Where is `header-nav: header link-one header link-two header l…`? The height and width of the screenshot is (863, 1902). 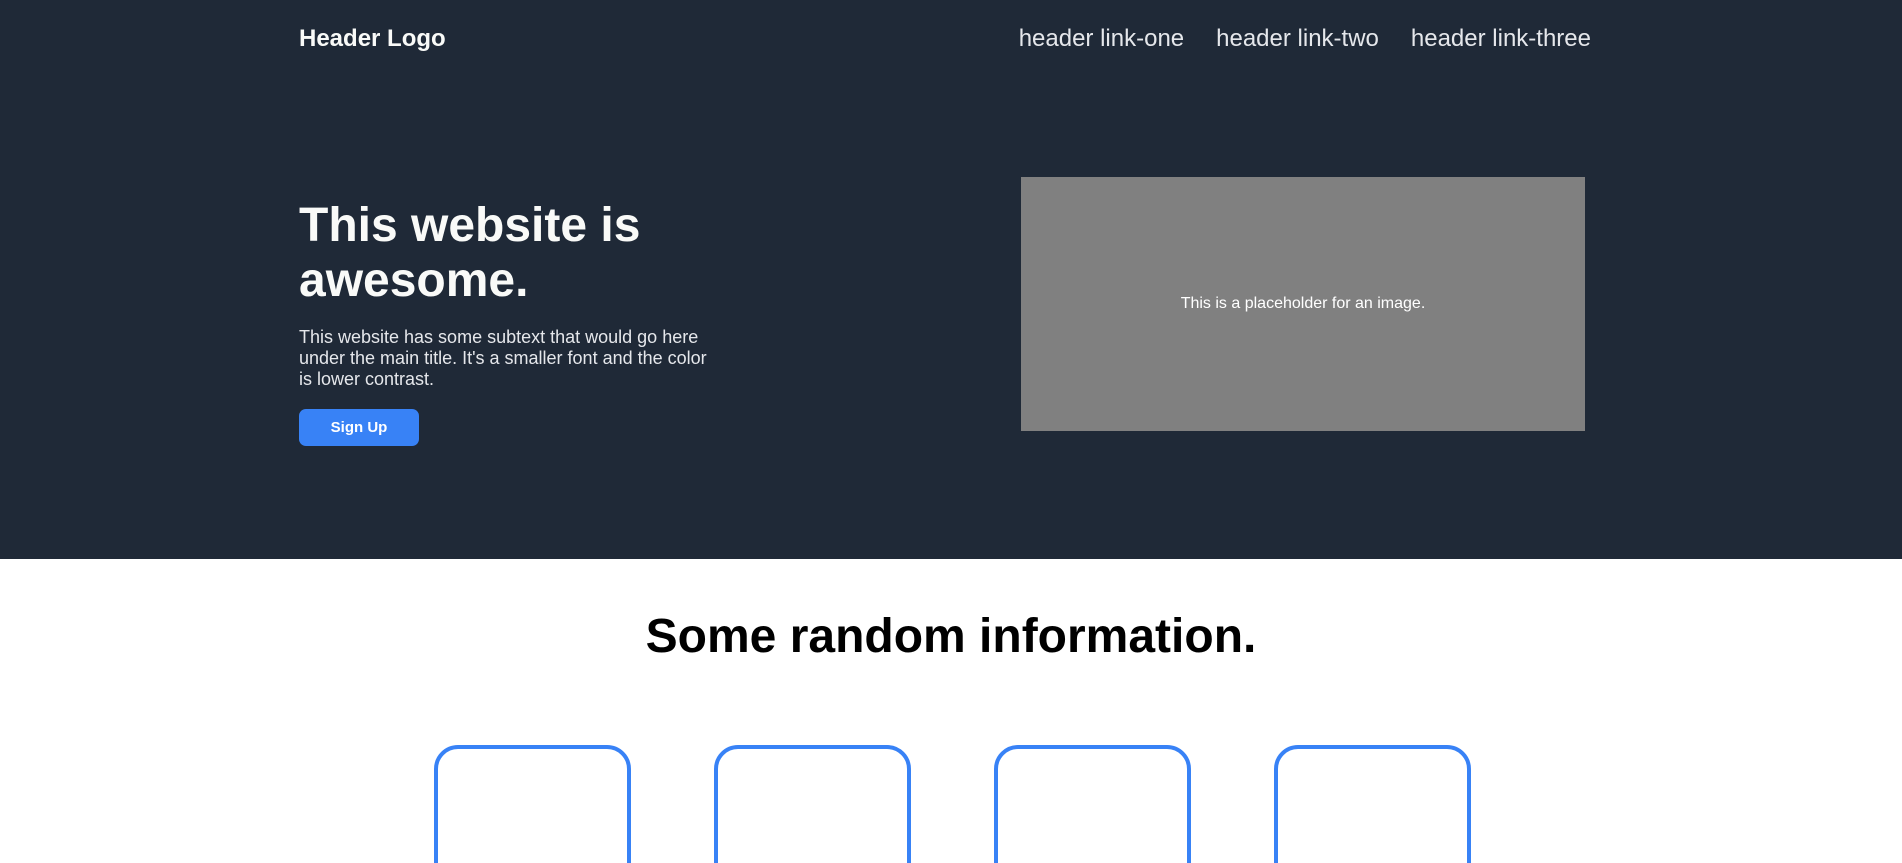
header-nav: header link-one header link-two header l… is located at coordinates (1305, 39).